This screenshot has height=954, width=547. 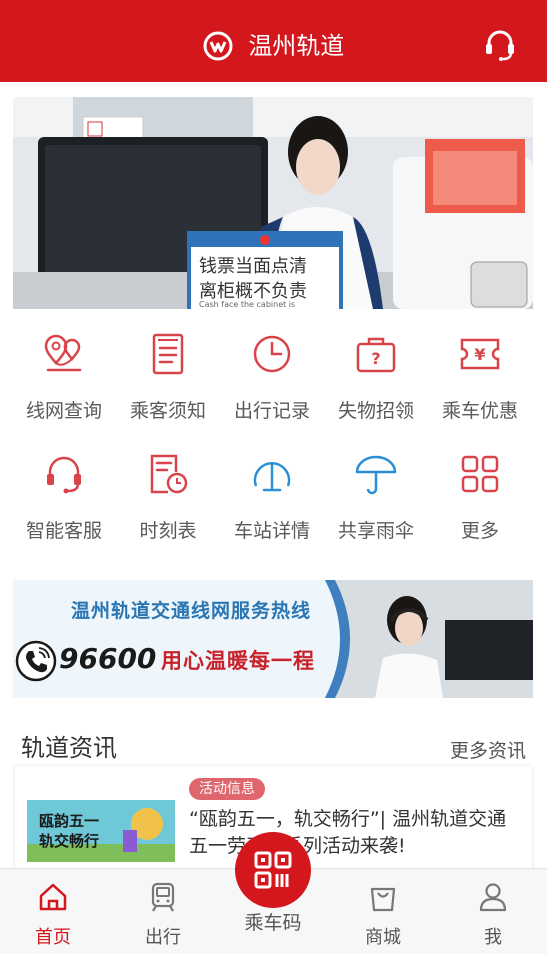 I want to click on grid-item-label: 出行记录, so click(x=271, y=411).